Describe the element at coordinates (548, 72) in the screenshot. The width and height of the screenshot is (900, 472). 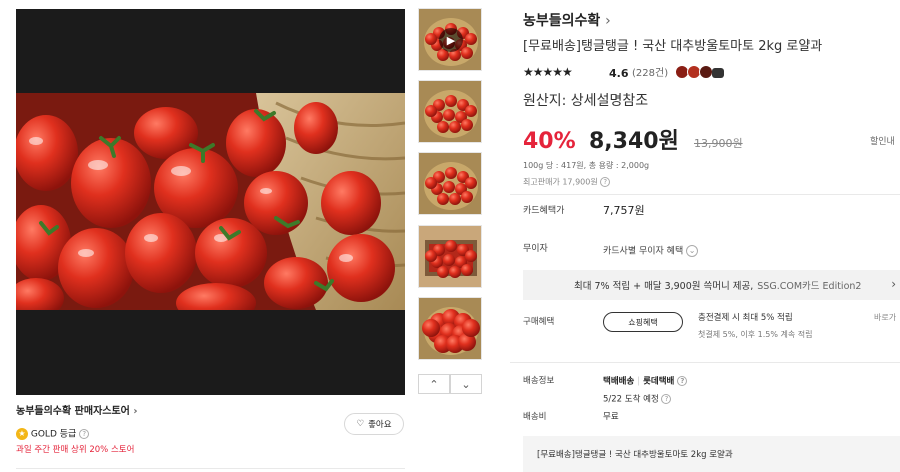
I see `star-rating-icon: ★★★★★` at that location.